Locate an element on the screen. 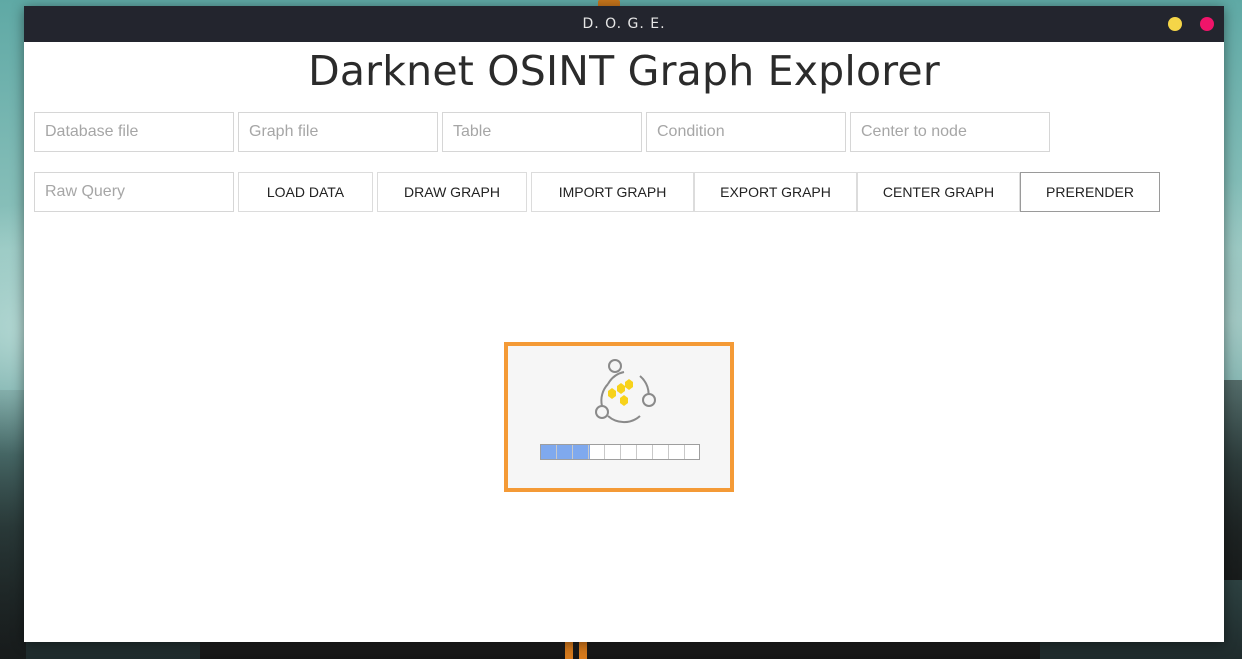 The height and width of the screenshot is (659, 1242). graph-network-icon is located at coordinates (625, 391).